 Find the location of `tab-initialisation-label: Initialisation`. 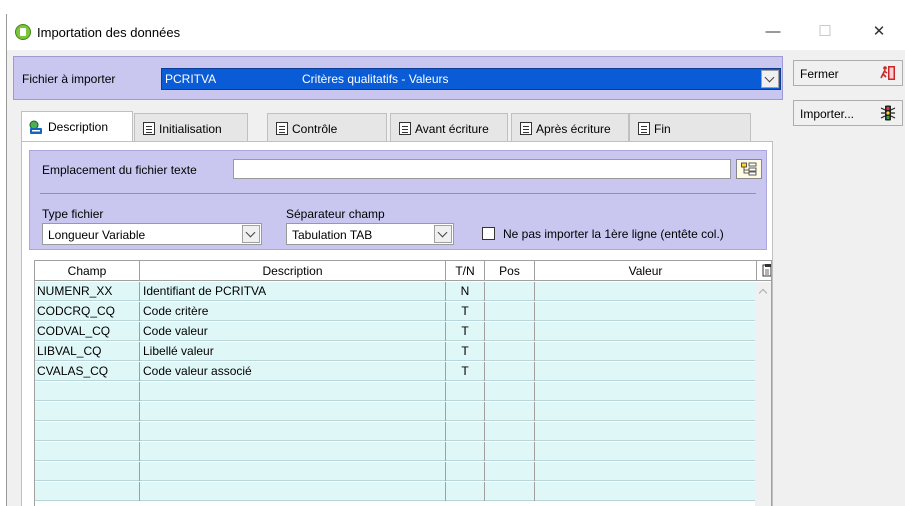

tab-initialisation-label: Initialisation is located at coordinates (190, 129).